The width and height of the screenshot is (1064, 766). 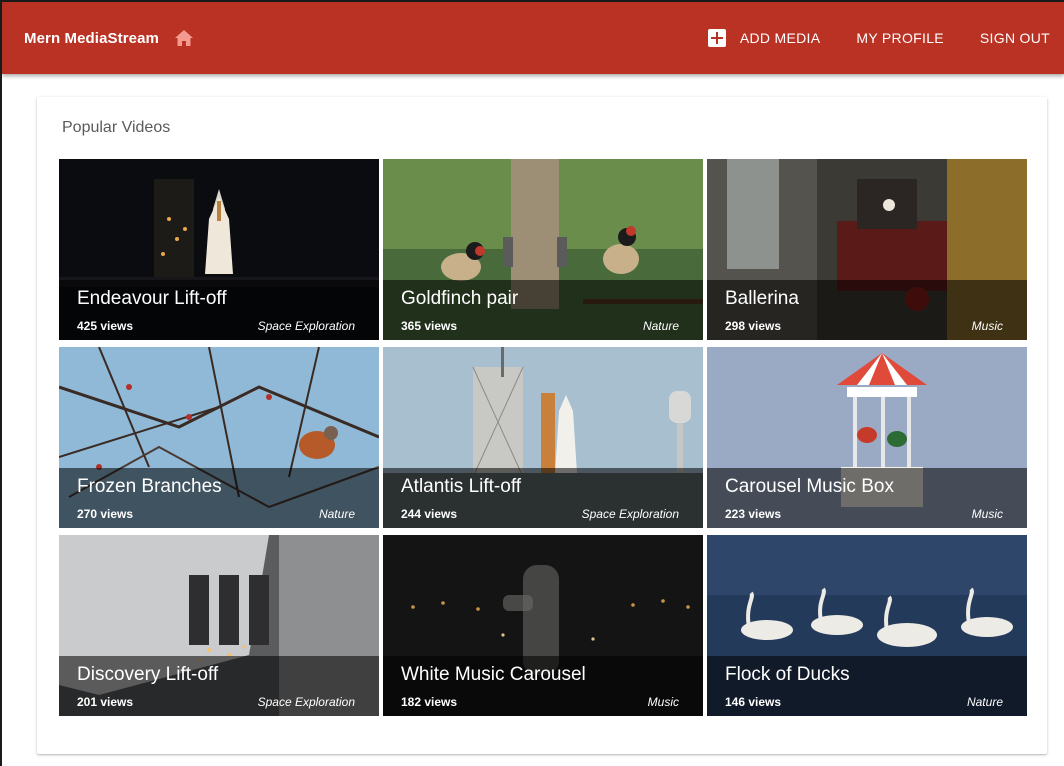 What do you see at coordinates (429, 514) in the screenshot?
I see `video-views: 244 views` at bounding box center [429, 514].